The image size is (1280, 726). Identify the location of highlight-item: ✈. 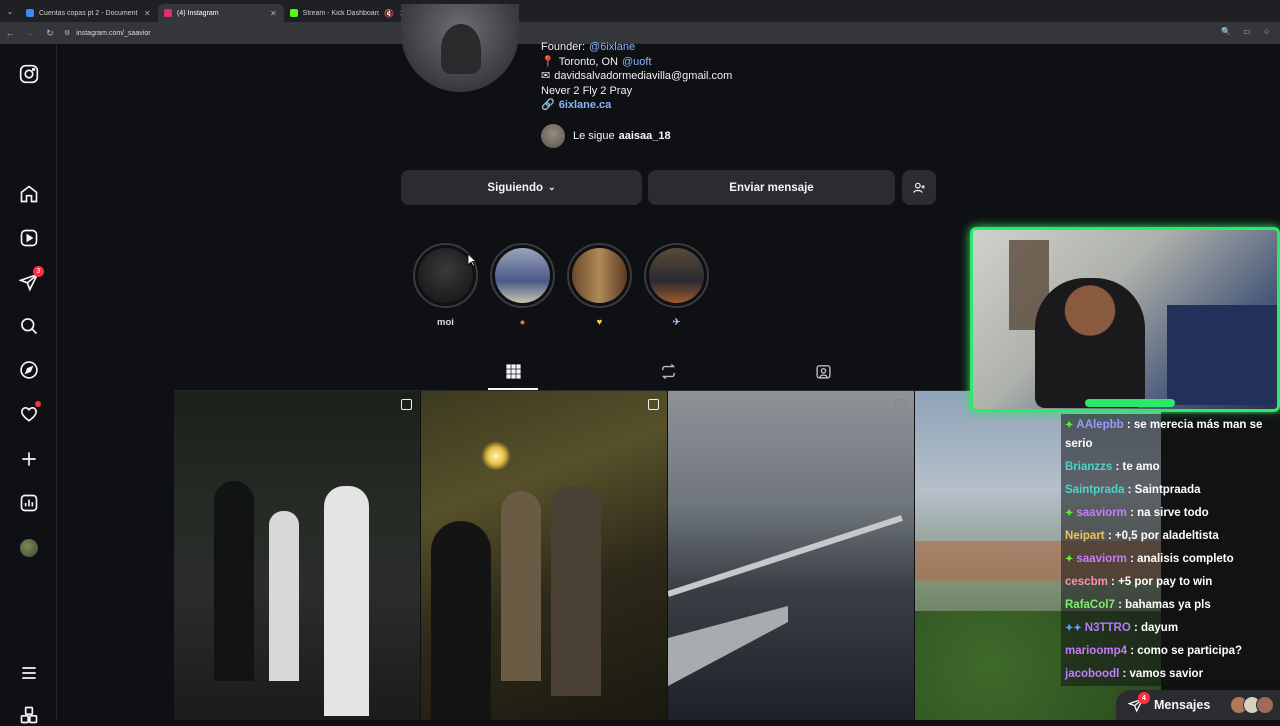
(676, 286).